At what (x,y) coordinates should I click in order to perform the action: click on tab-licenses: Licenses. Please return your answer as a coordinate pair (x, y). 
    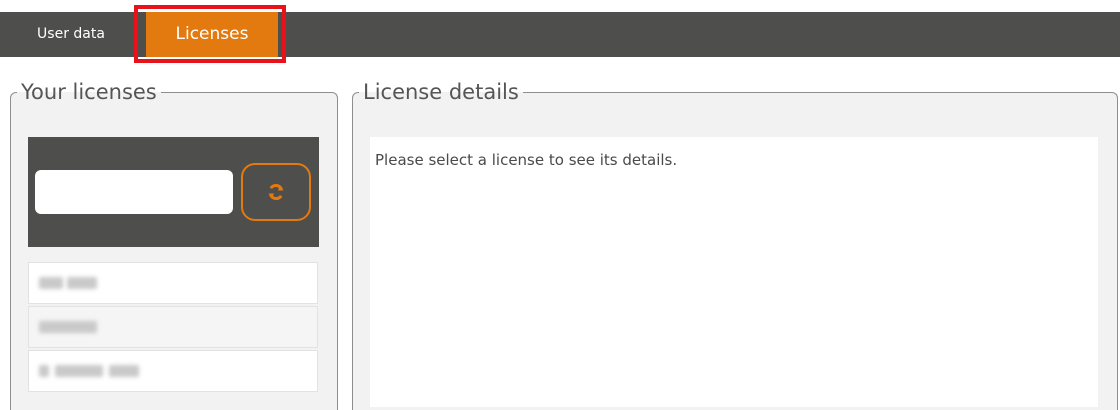
    Looking at the image, I should click on (212, 34).